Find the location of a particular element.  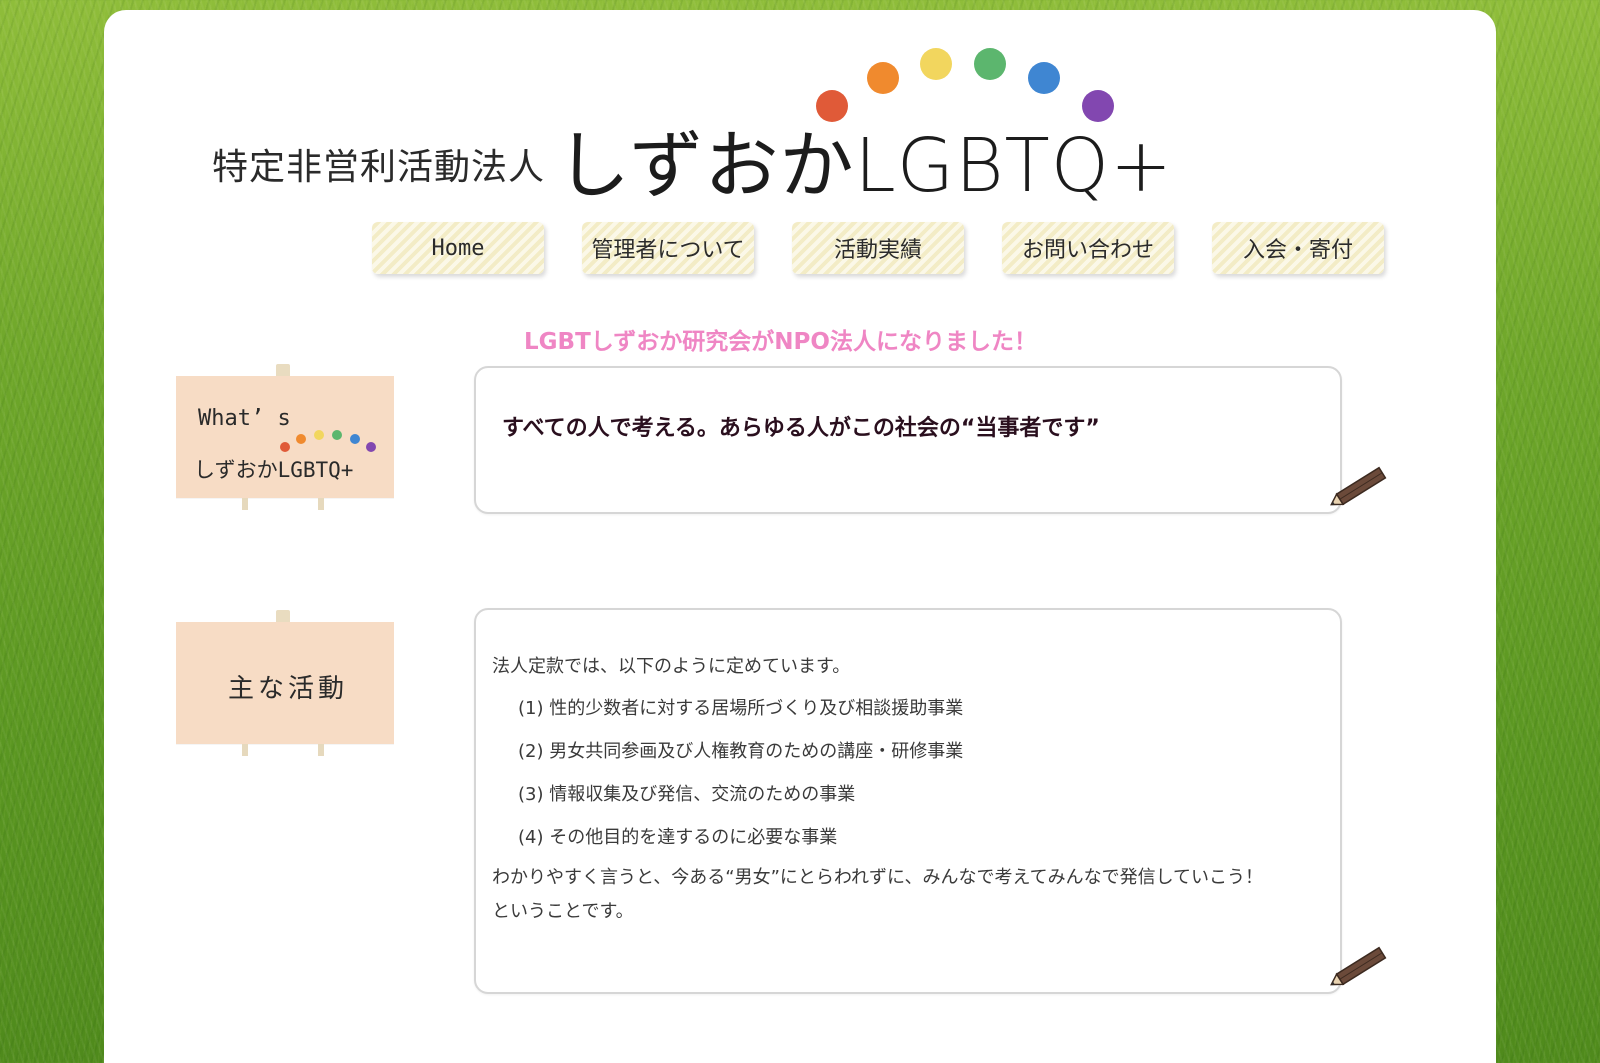

whats-sign-line1: What’ s is located at coordinates (244, 418).